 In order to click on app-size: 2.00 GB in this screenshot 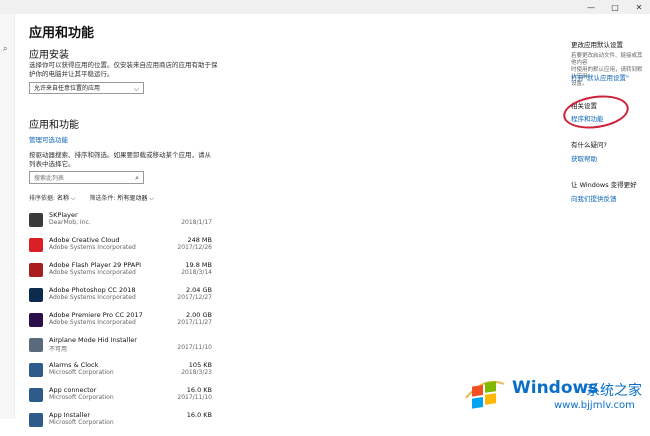, I will do `click(198, 315)`.